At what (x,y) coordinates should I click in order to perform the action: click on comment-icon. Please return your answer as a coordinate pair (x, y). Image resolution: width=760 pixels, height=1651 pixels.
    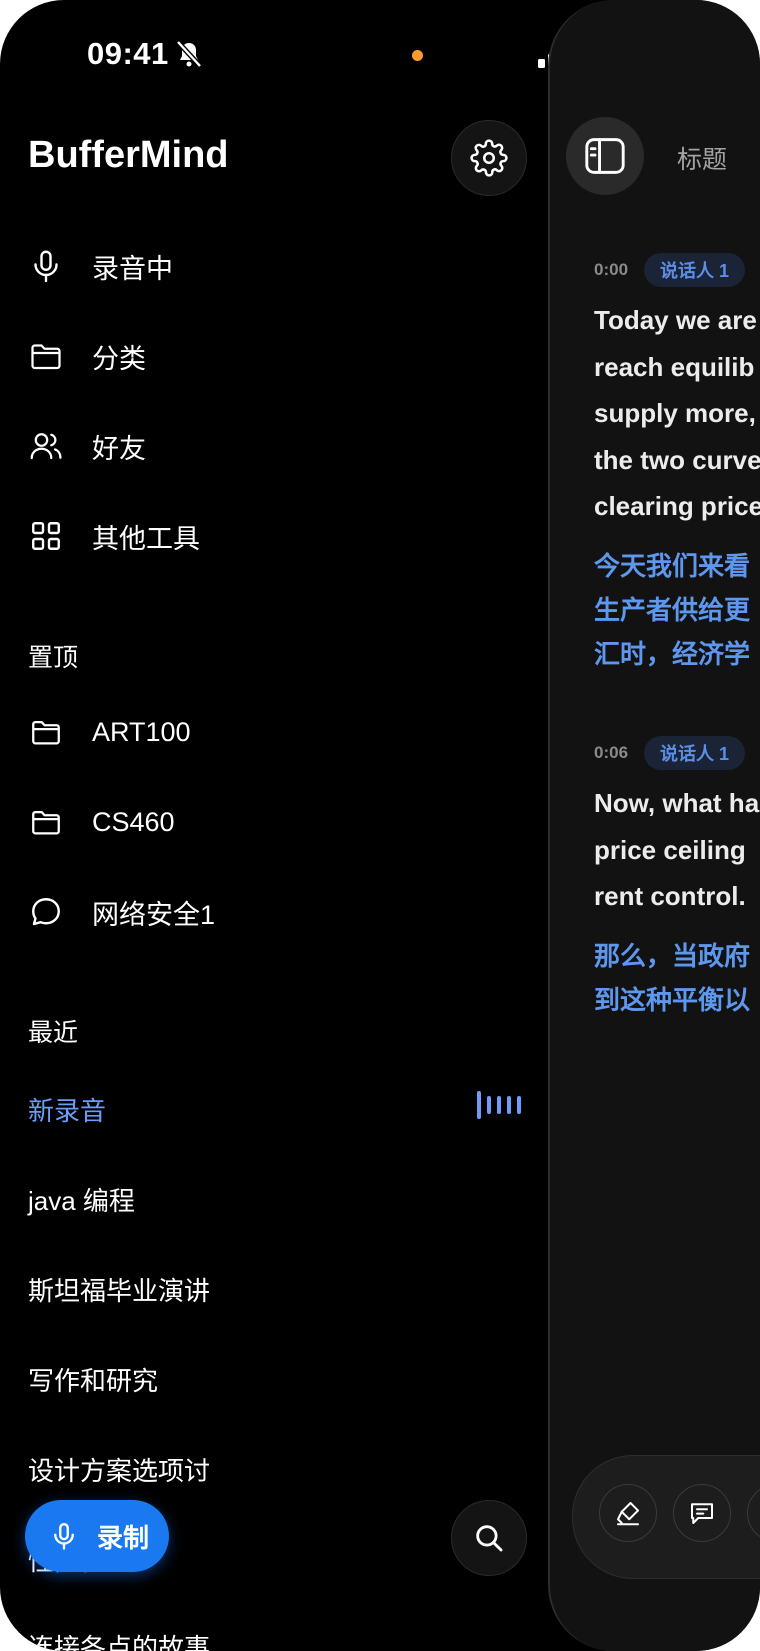
    Looking at the image, I should click on (702, 1513).